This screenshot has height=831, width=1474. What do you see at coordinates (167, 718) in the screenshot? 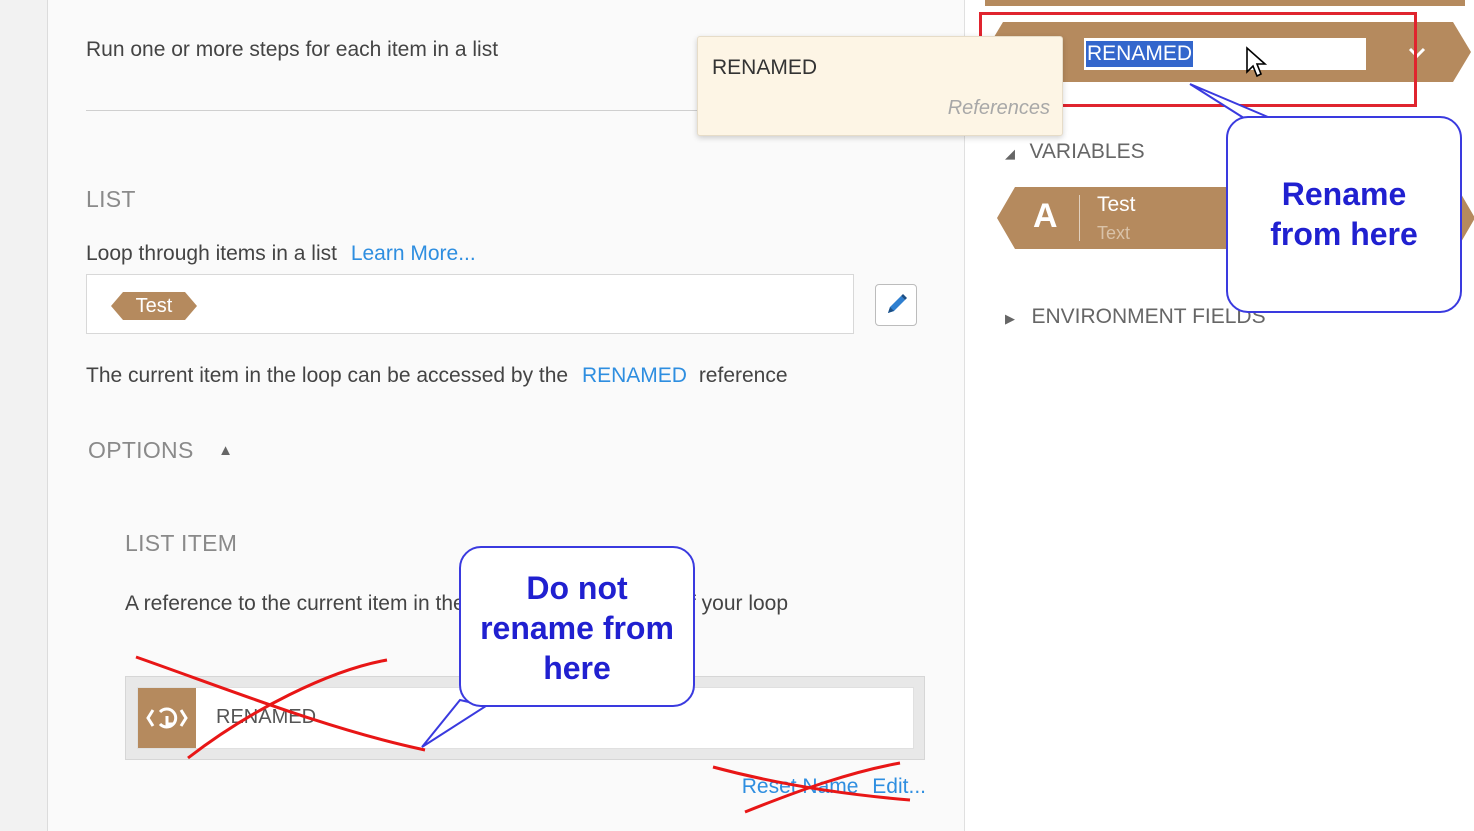
I see `loop-reference-icon` at bounding box center [167, 718].